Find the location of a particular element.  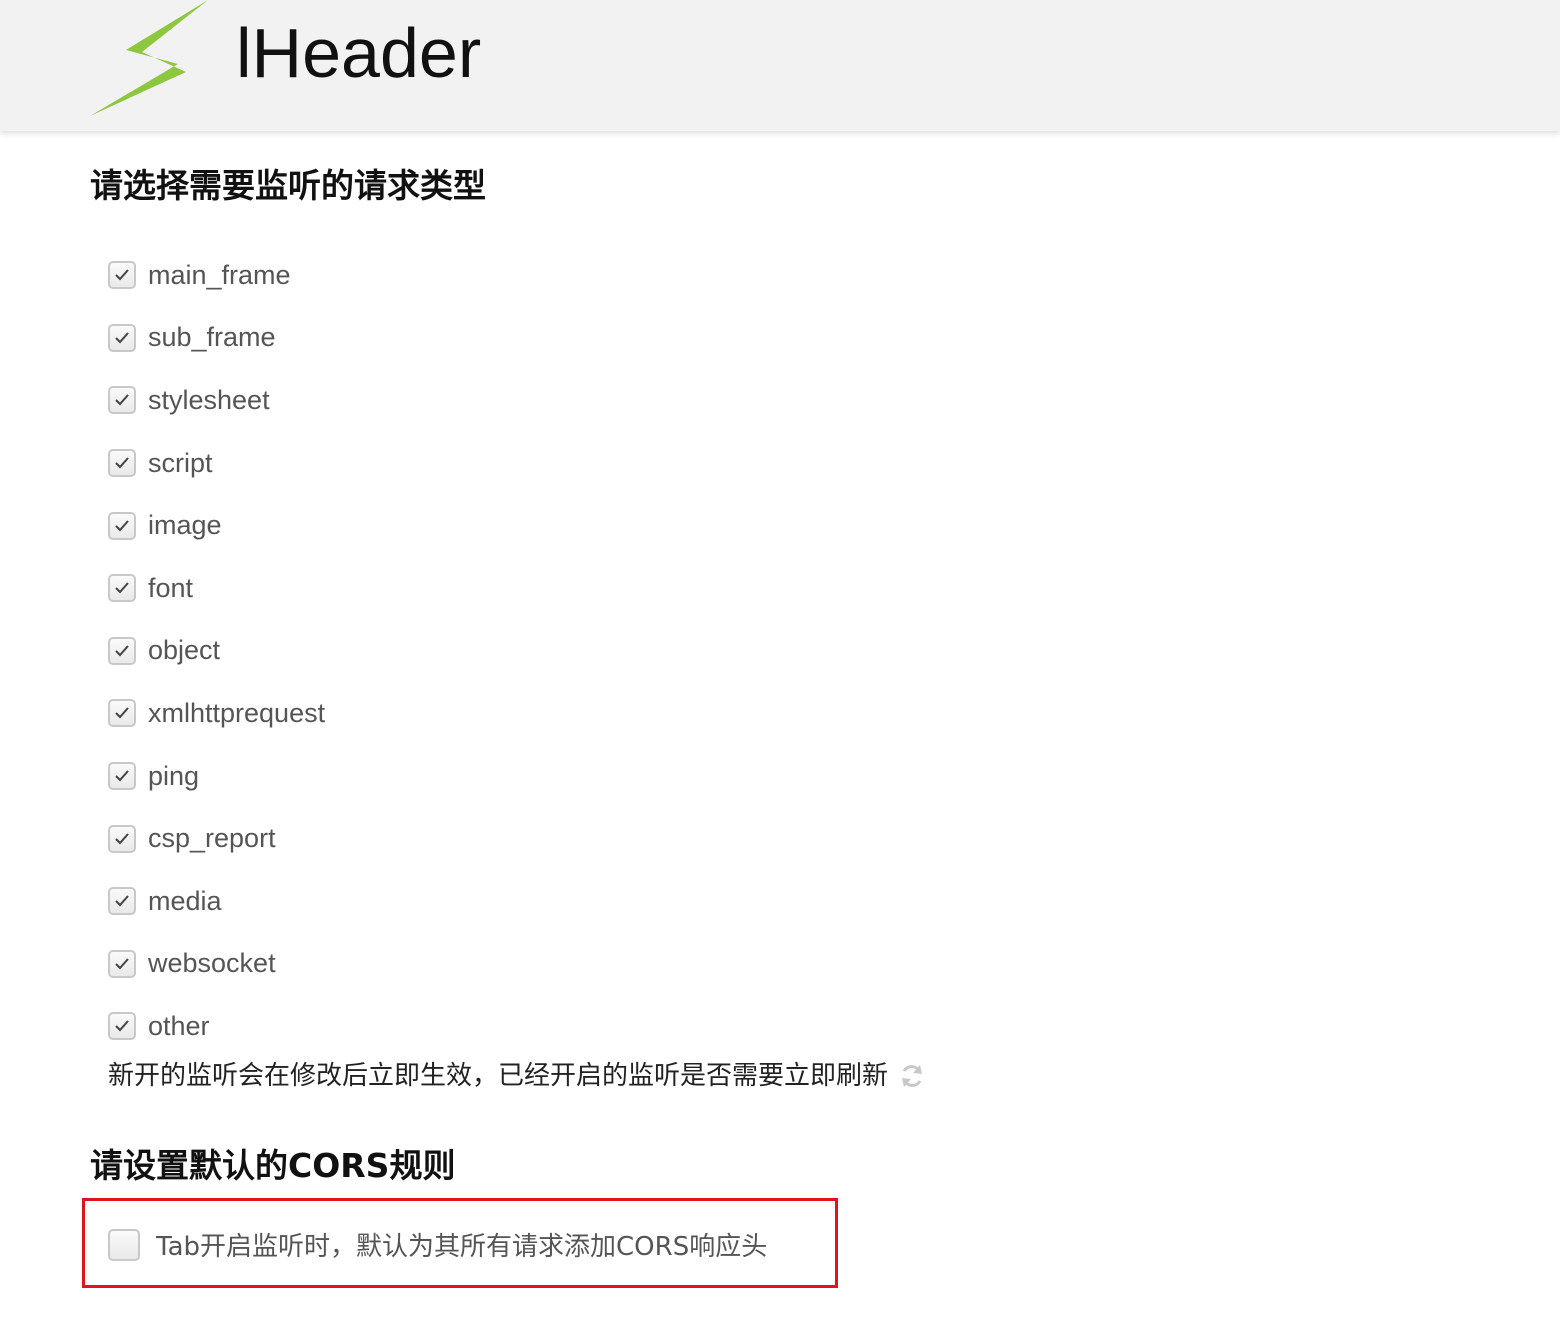

request-type-item: websocket is located at coordinates (216, 964).